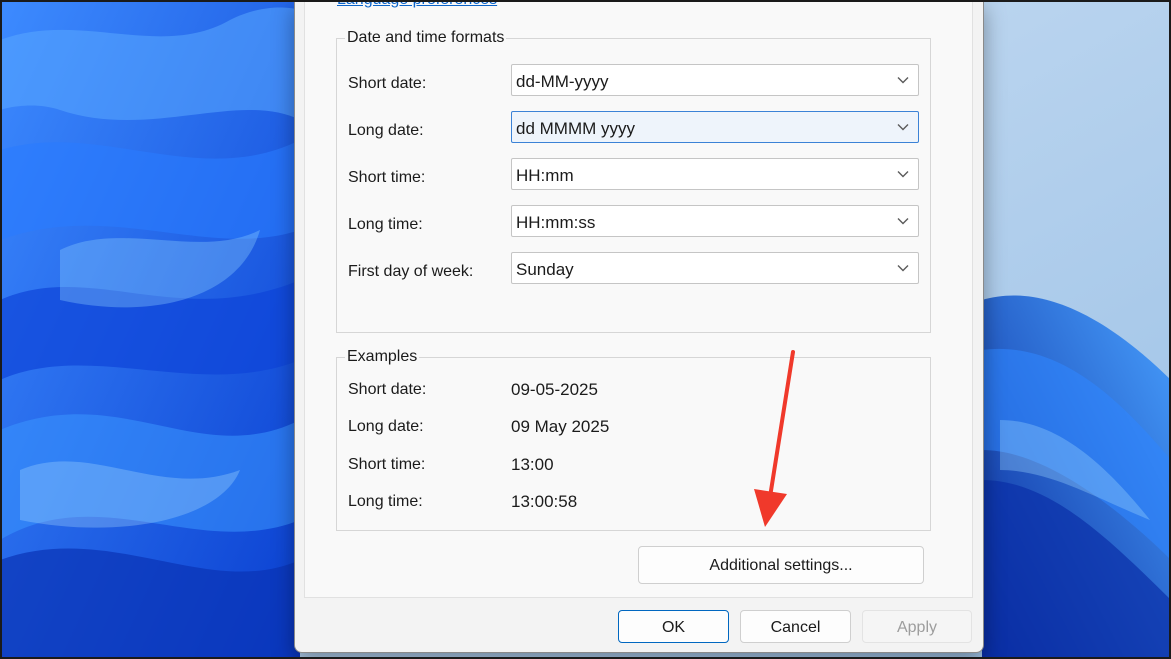  I want to click on first-day-of-week-dropdown: Sunday, so click(715, 268).